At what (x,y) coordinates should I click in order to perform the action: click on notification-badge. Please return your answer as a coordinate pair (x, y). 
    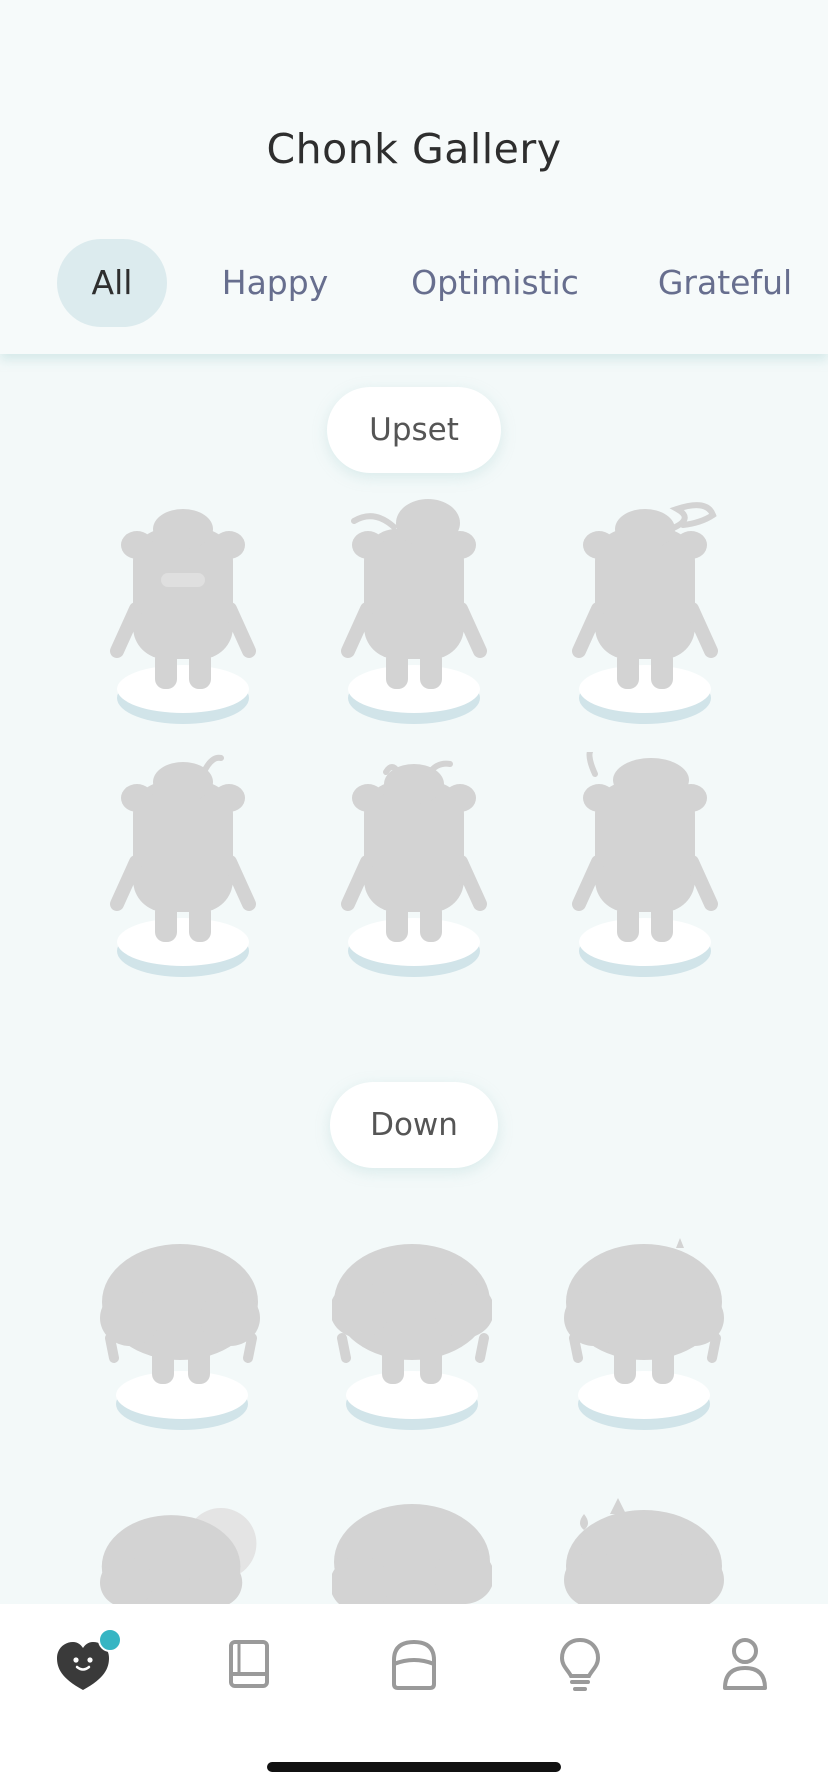
    Looking at the image, I should click on (110, 1640).